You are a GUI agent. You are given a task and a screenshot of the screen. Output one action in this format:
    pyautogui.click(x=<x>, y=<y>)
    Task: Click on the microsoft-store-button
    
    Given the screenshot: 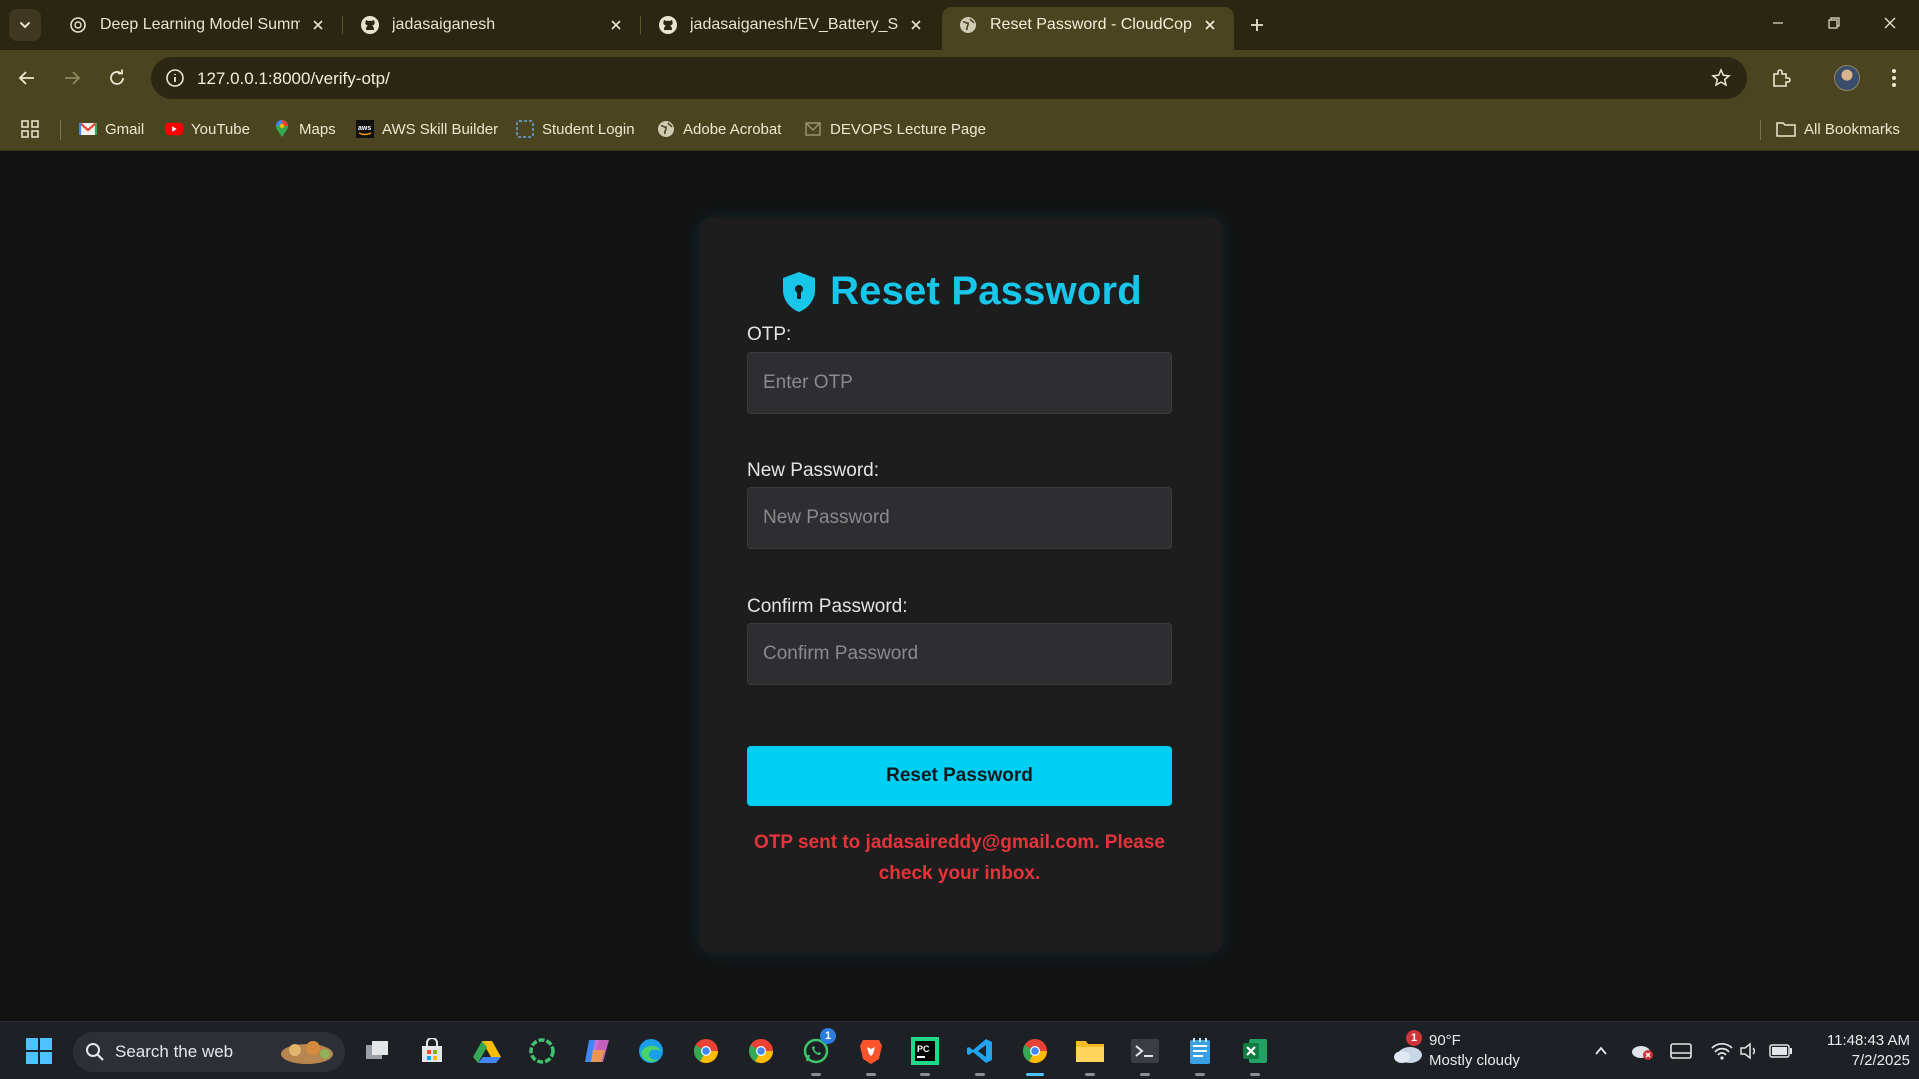 What is the action you would take?
    pyautogui.click(x=432, y=1051)
    